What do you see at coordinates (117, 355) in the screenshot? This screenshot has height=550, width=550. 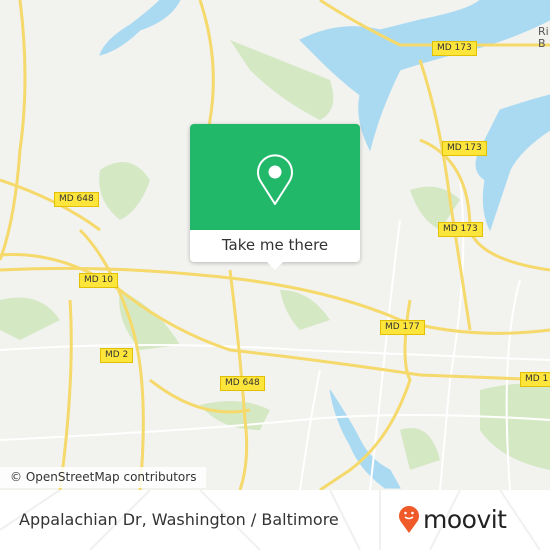 I see `road-shield: MD 2` at bounding box center [117, 355].